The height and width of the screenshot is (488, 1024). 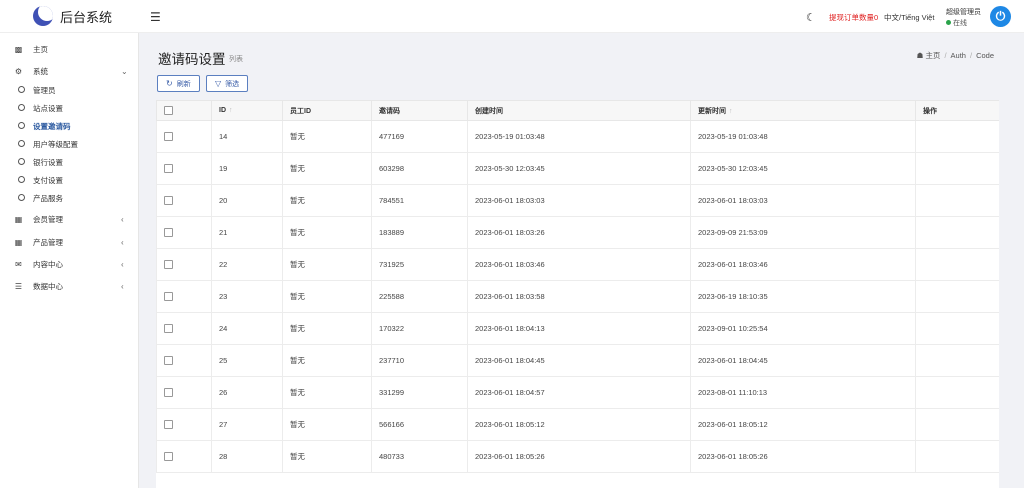 I want to click on cell-created-at: 2023-05-30 12:03:45, so click(x=579, y=168).